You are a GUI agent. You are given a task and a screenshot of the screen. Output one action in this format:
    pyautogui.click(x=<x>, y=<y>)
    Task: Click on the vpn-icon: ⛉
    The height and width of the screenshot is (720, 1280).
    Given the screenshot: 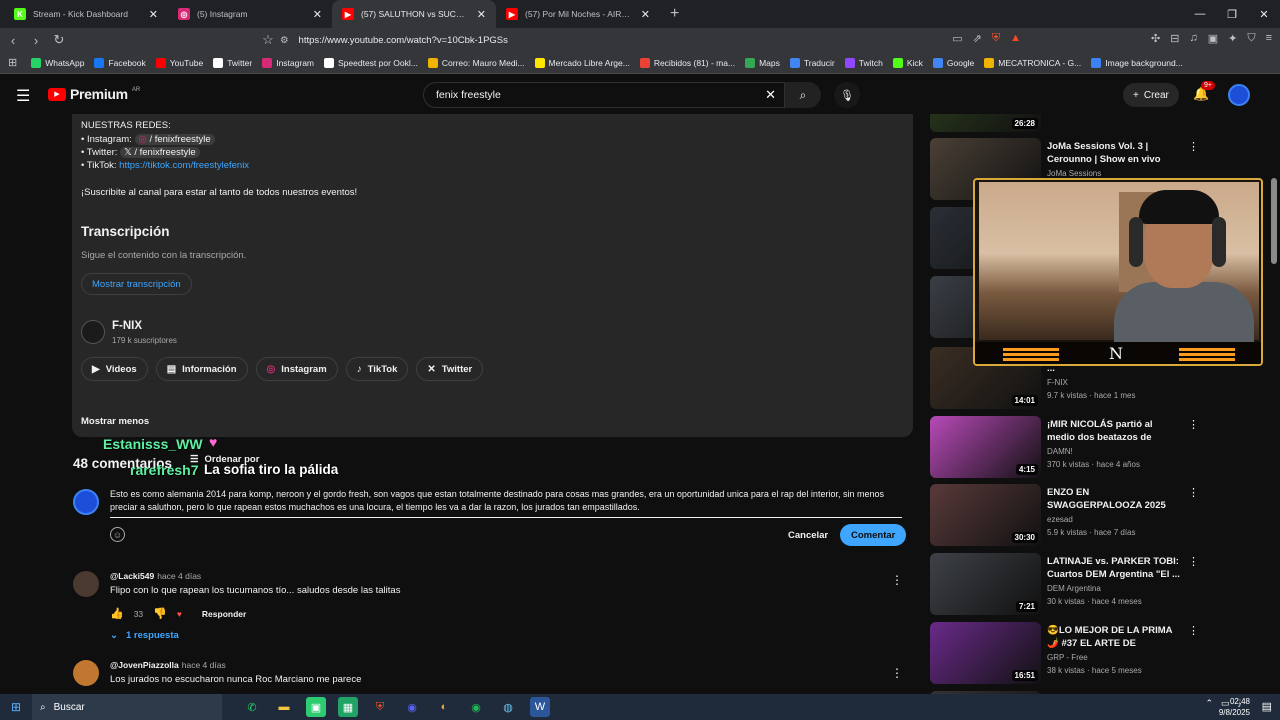 What is the action you would take?
    pyautogui.click(x=1251, y=38)
    